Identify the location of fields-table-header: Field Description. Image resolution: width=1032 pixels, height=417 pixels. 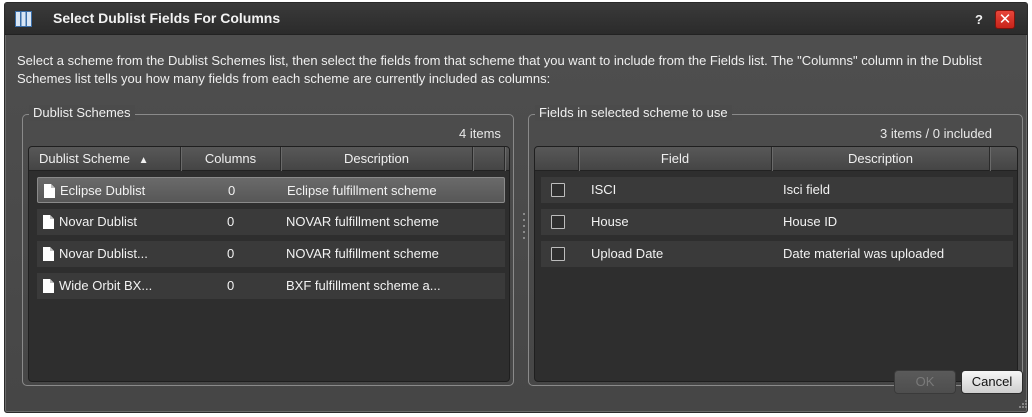
(776, 159).